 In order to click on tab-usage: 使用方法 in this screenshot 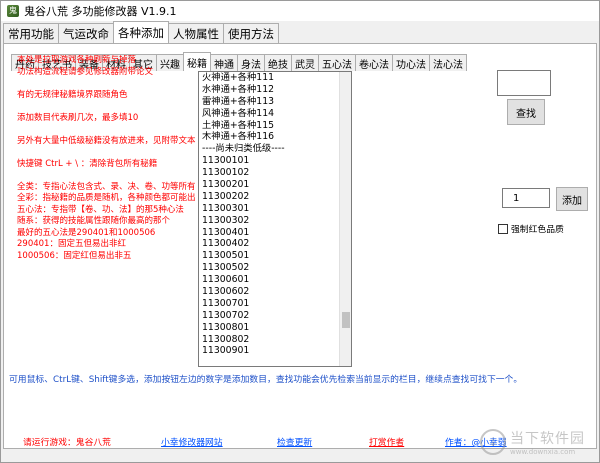, I will do `click(251, 33)`.